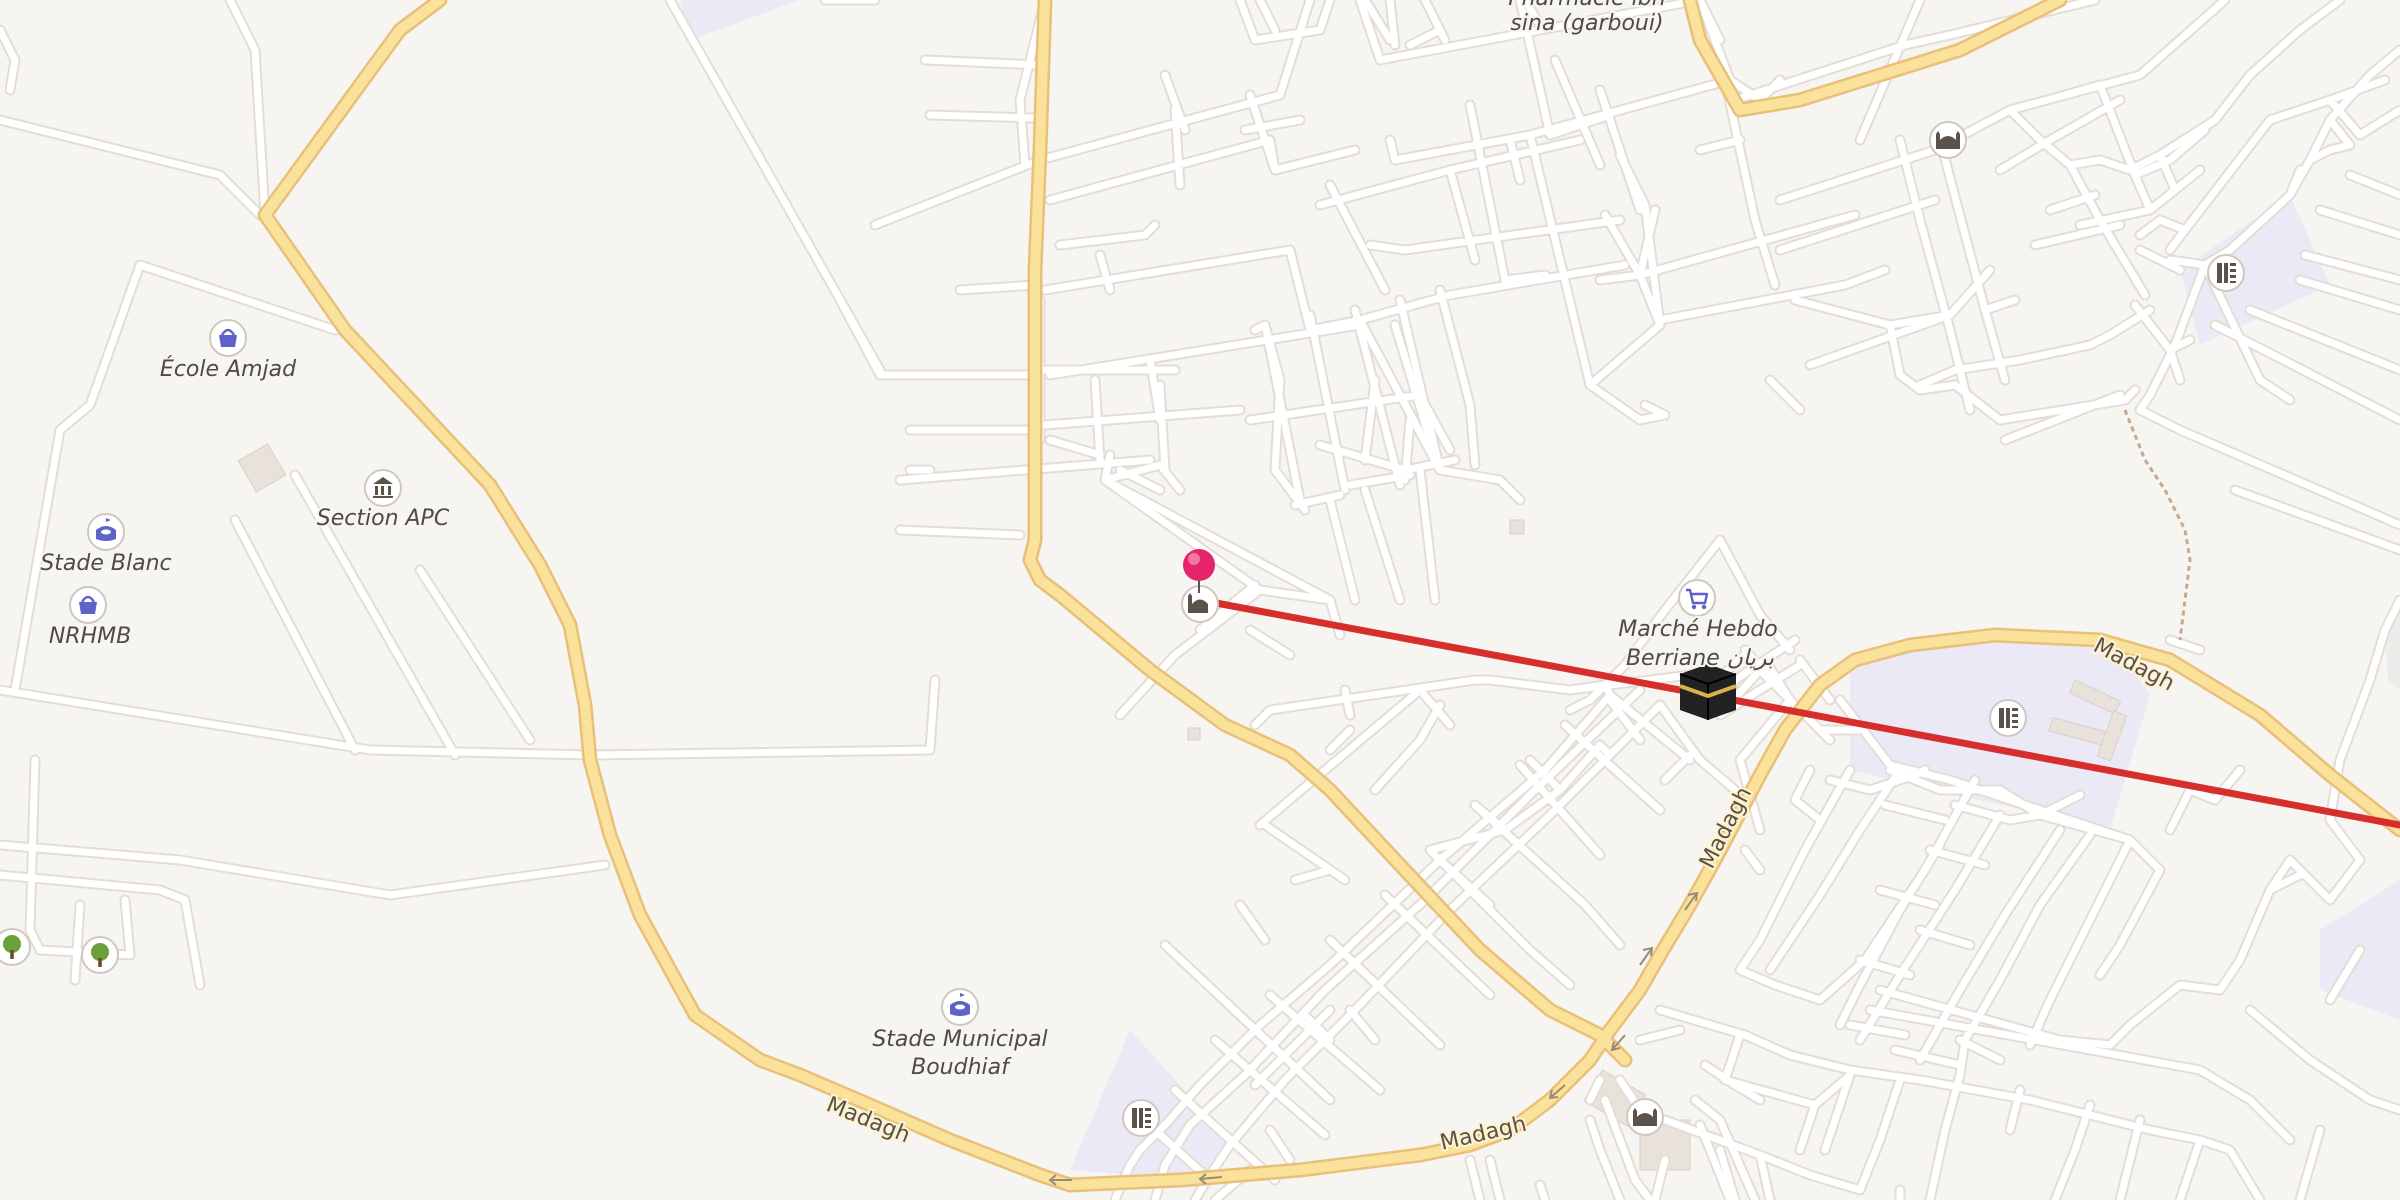 Image resolution: width=2400 pixels, height=1200 pixels. I want to click on poi-label-section-apc: Section APC, so click(383, 518).